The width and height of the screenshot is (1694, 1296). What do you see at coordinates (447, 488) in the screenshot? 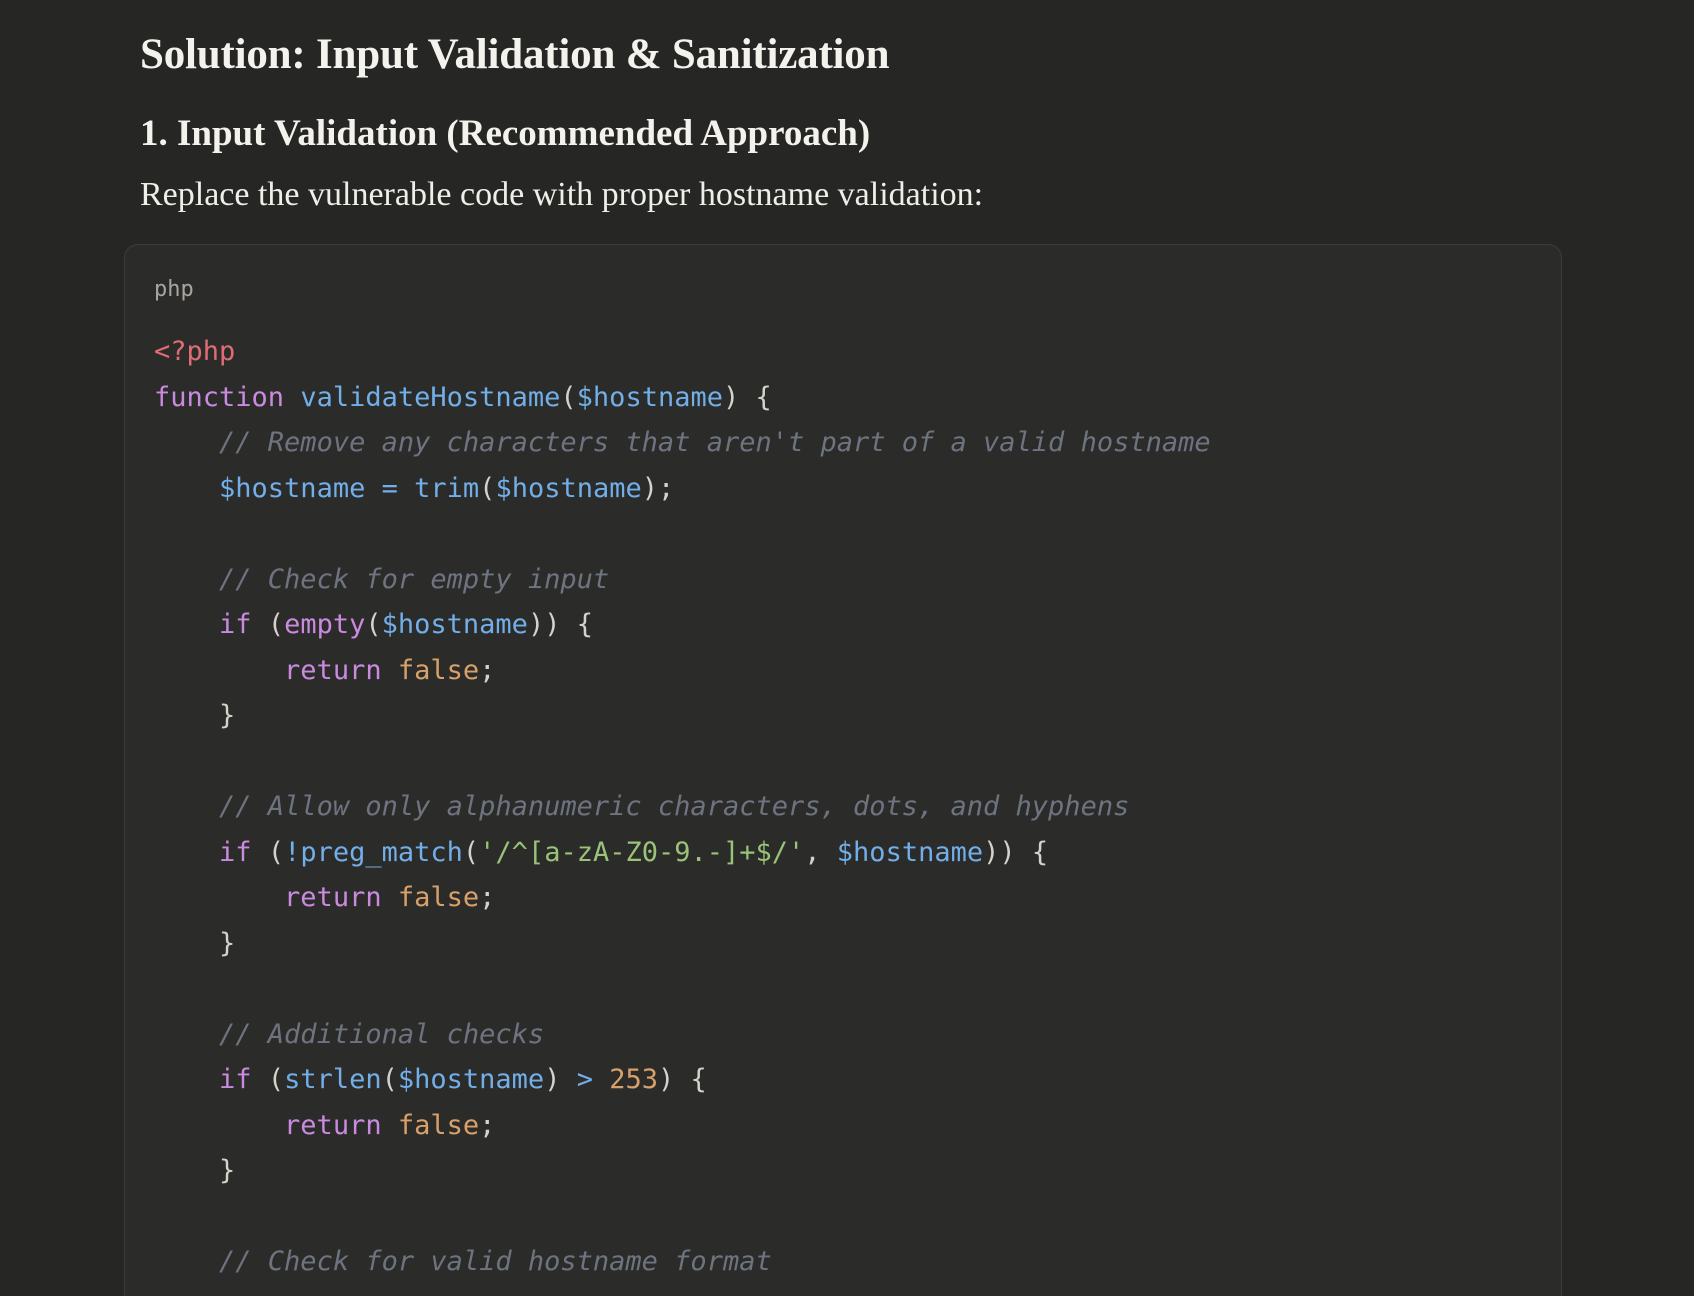
I see `function-call: trim` at bounding box center [447, 488].